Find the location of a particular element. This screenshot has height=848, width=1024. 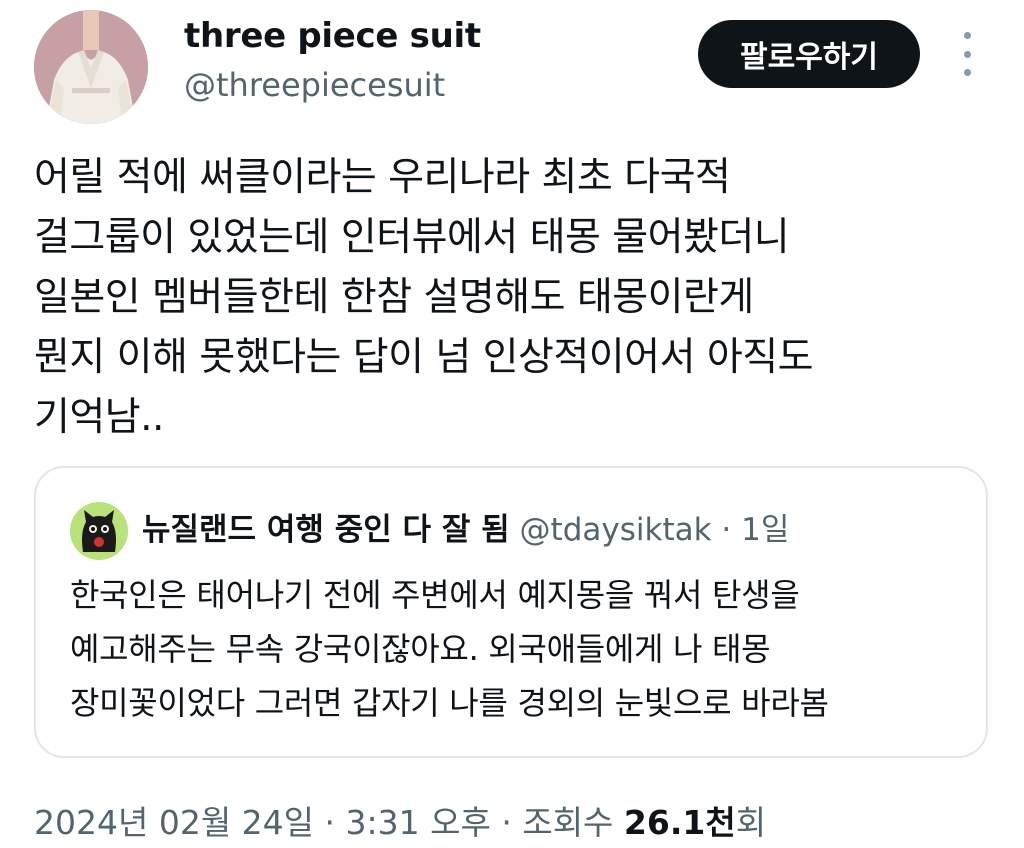

tweet-time: 3:31 오후 is located at coordinates (418, 822).